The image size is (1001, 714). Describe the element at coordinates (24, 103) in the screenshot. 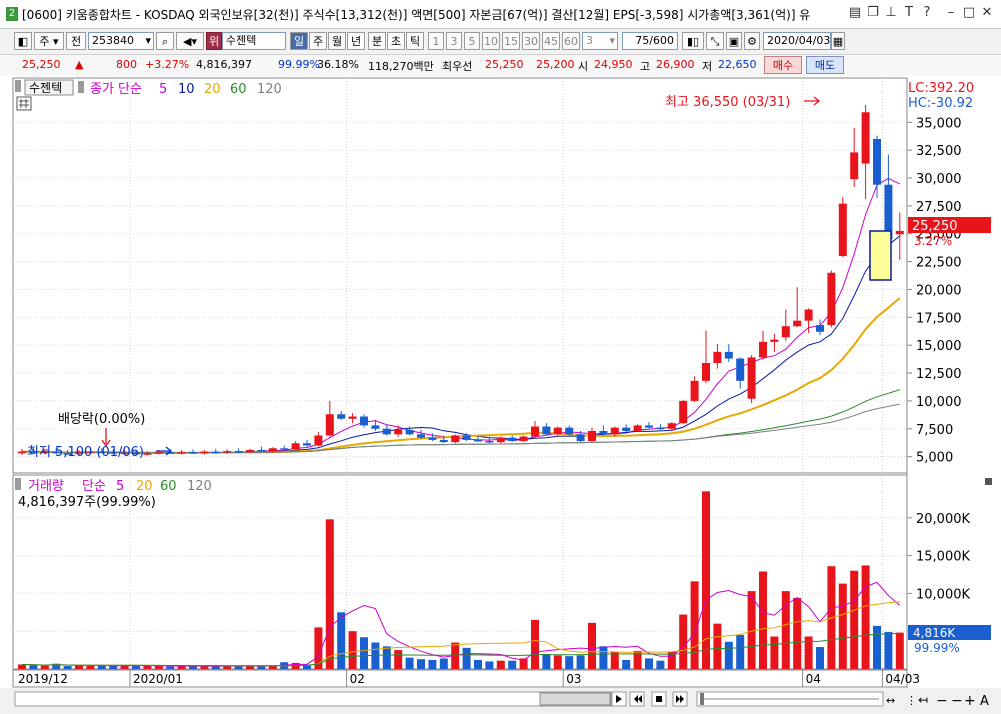

I see `grid-toggle-icon` at that location.